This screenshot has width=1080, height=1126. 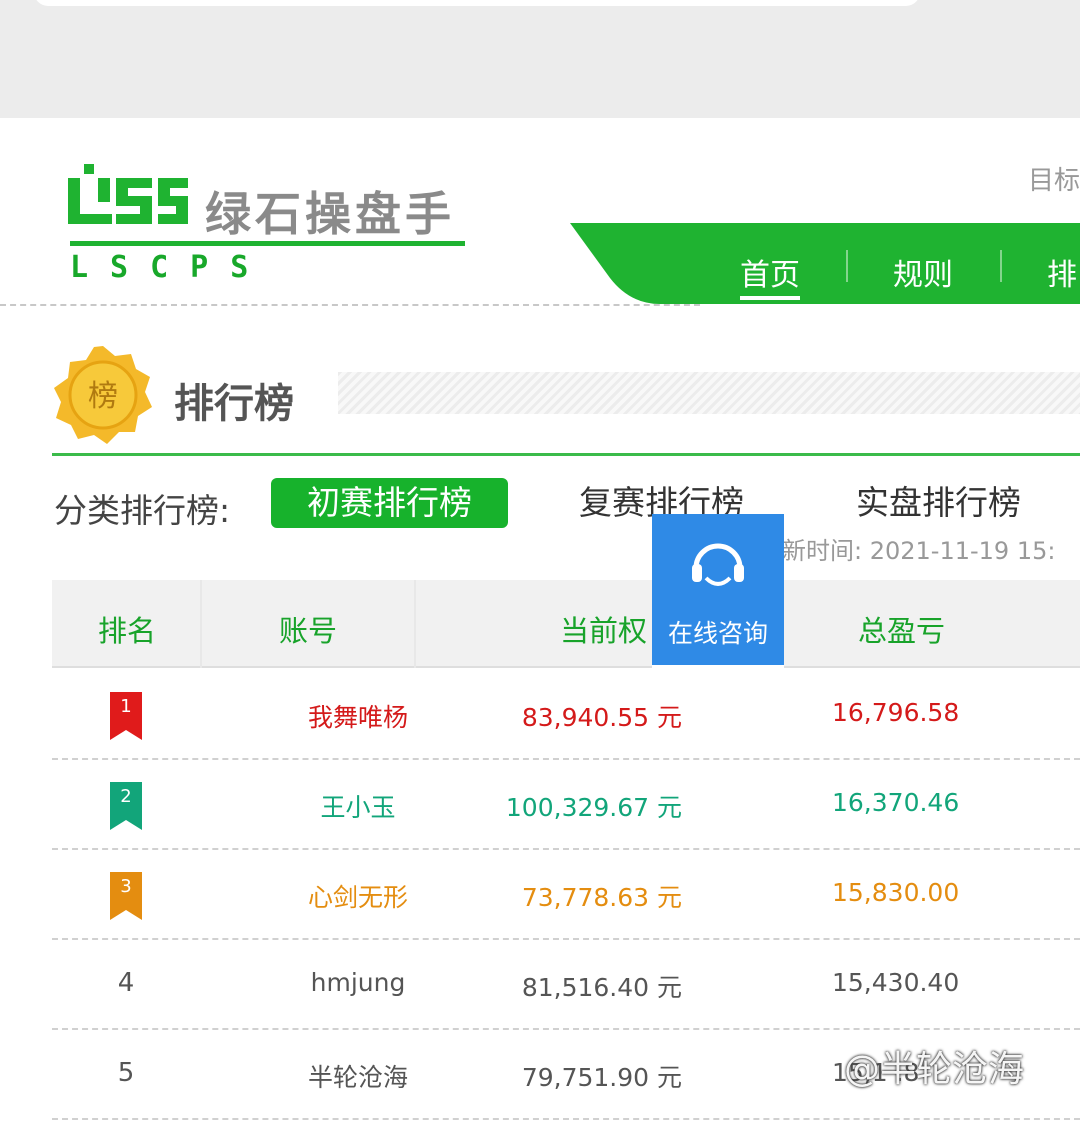 I want to click on table-row: 3 心剑无形 73,778.63 元 15,830.00, so click(x=566, y=895).